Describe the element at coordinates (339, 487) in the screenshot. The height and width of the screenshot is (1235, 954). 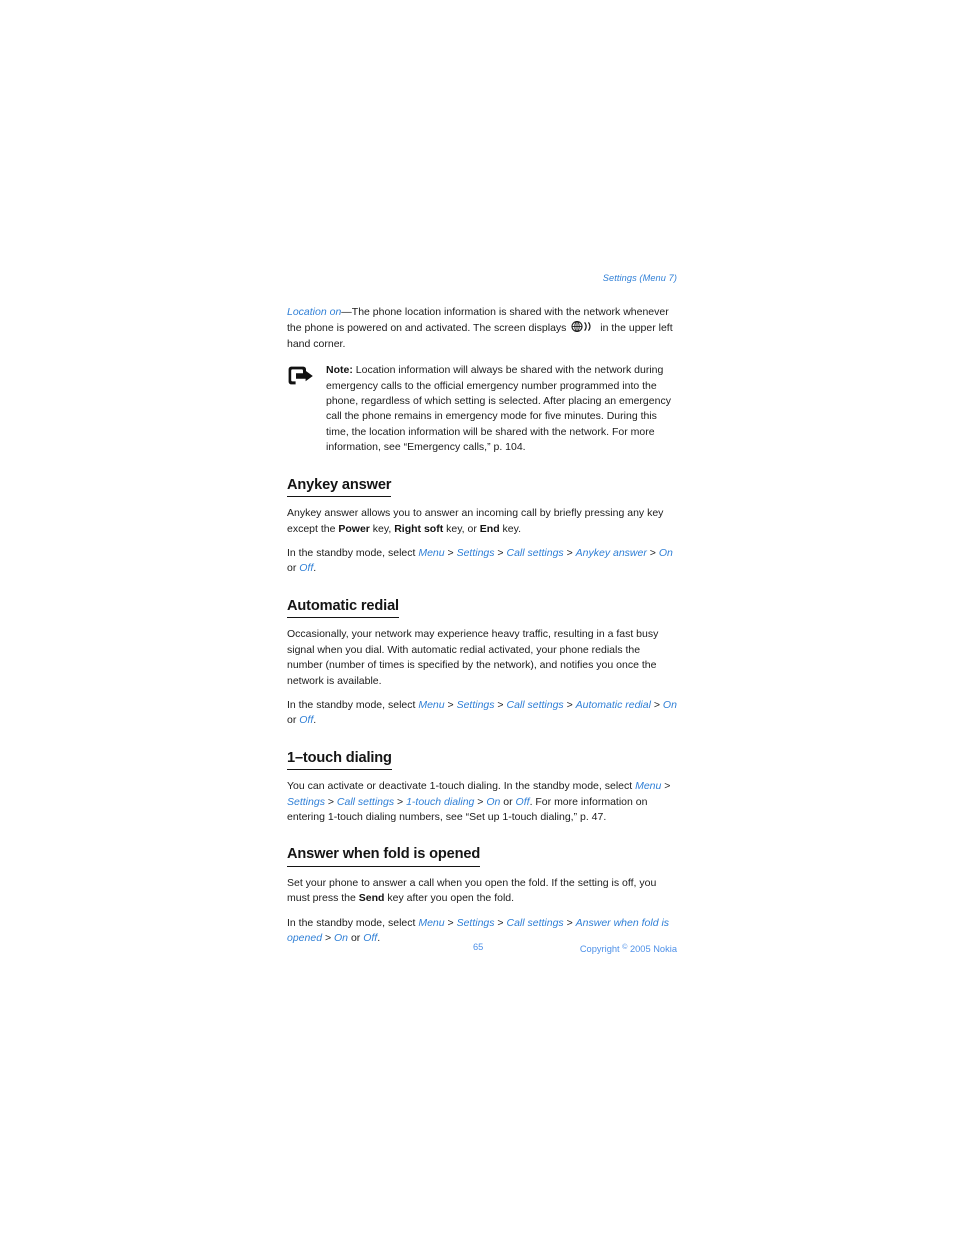
I see `section-heading-text: Anykey answer` at that location.